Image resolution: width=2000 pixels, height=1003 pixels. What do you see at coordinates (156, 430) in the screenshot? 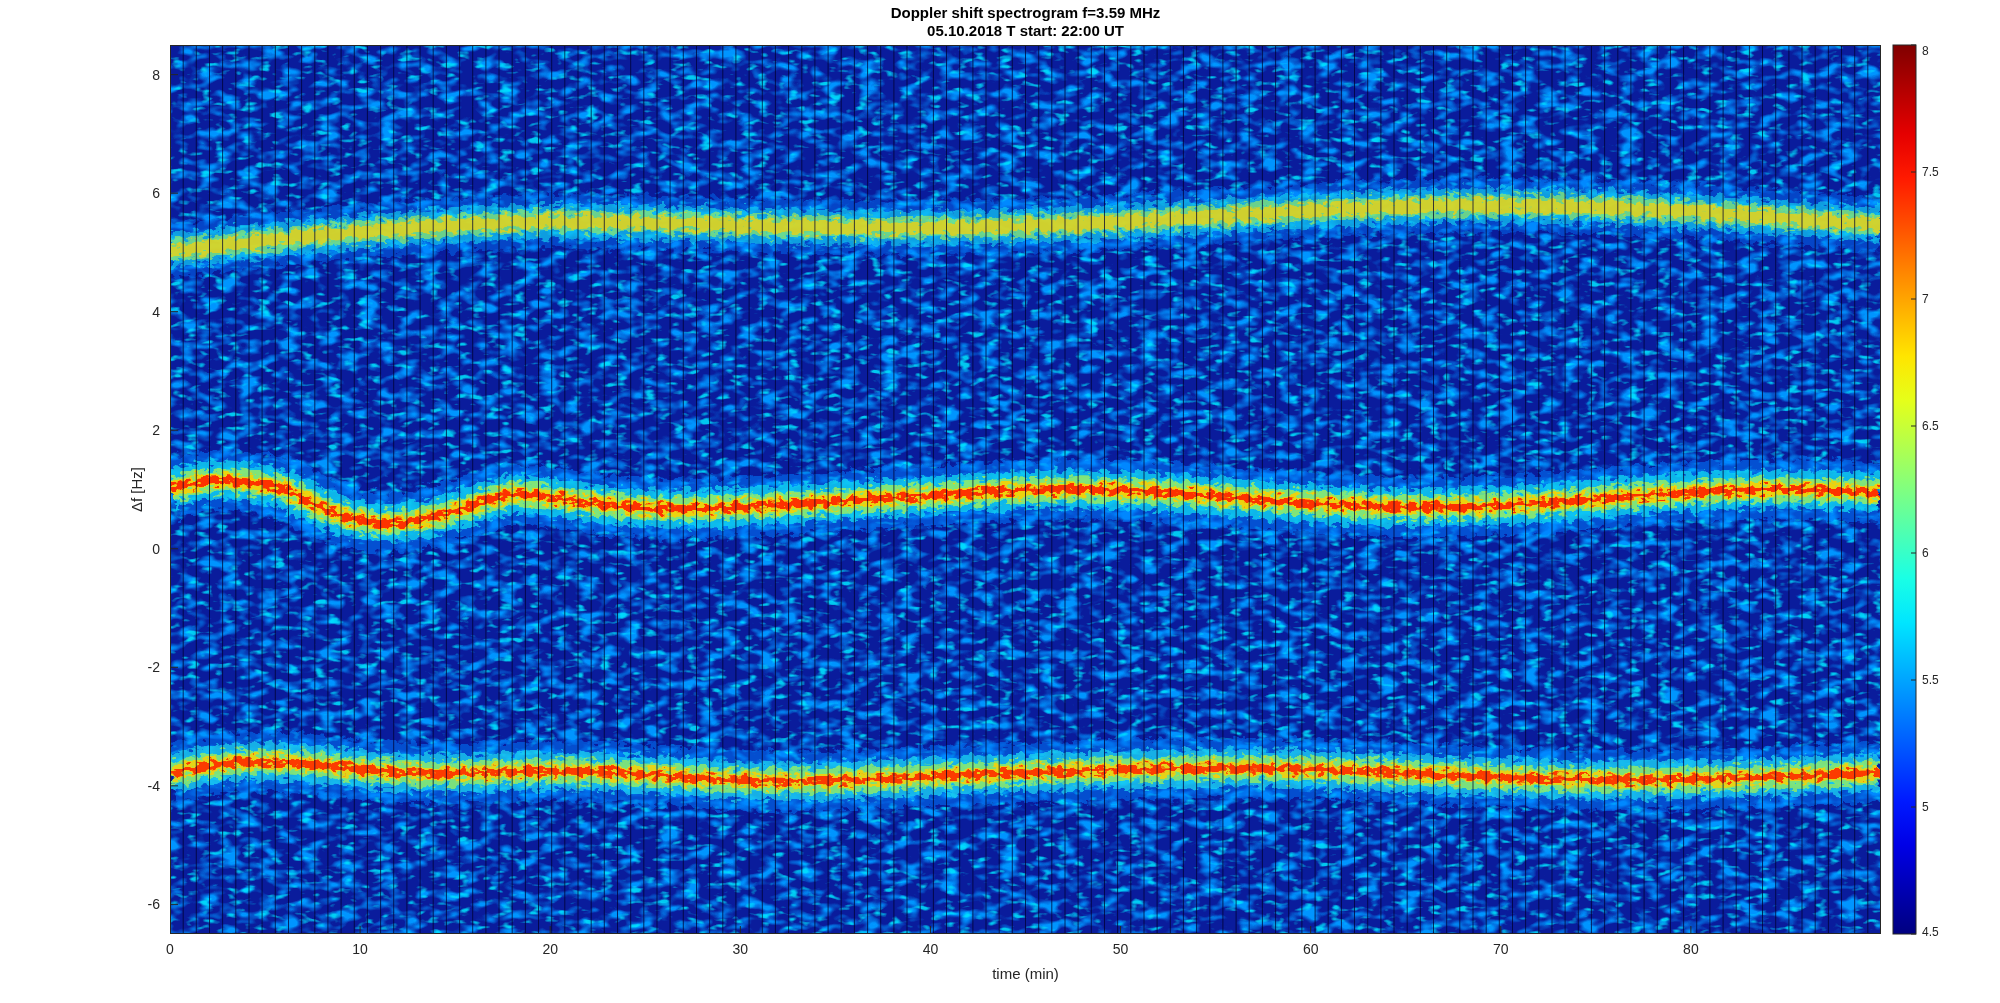
I see `y-tick-label: 2` at bounding box center [156, 430].